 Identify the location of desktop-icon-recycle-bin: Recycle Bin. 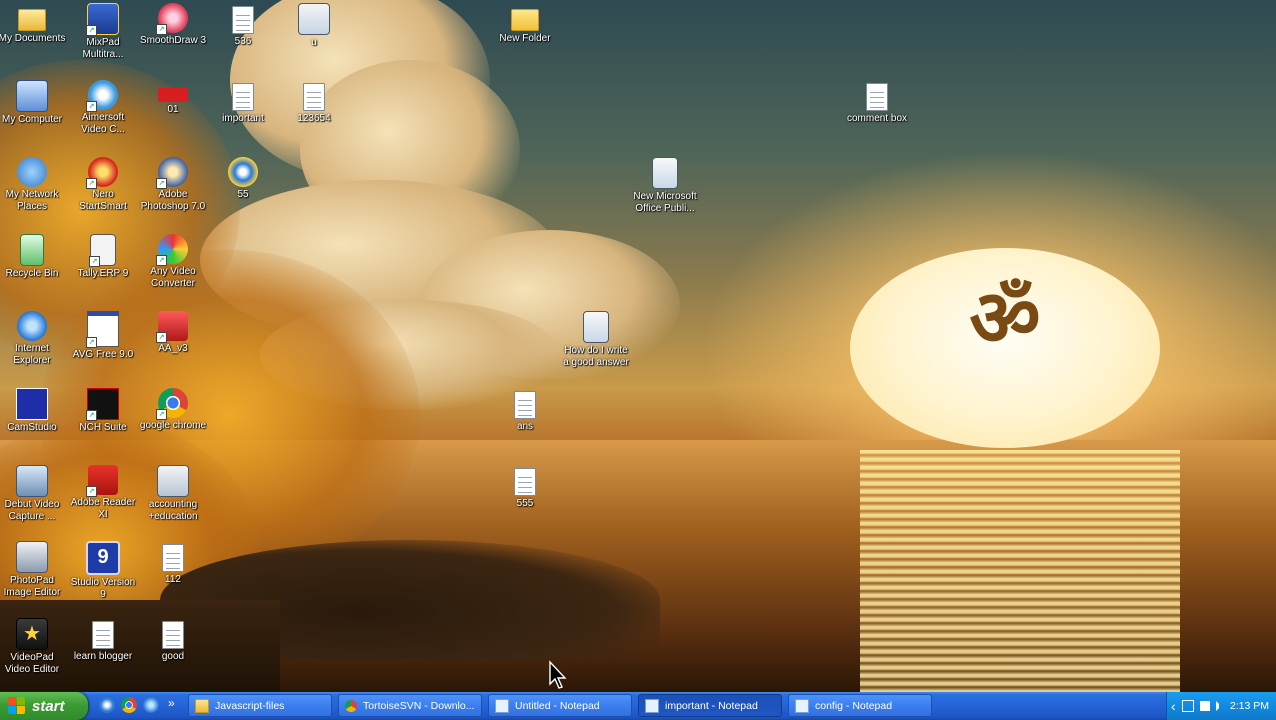
(34, 257).